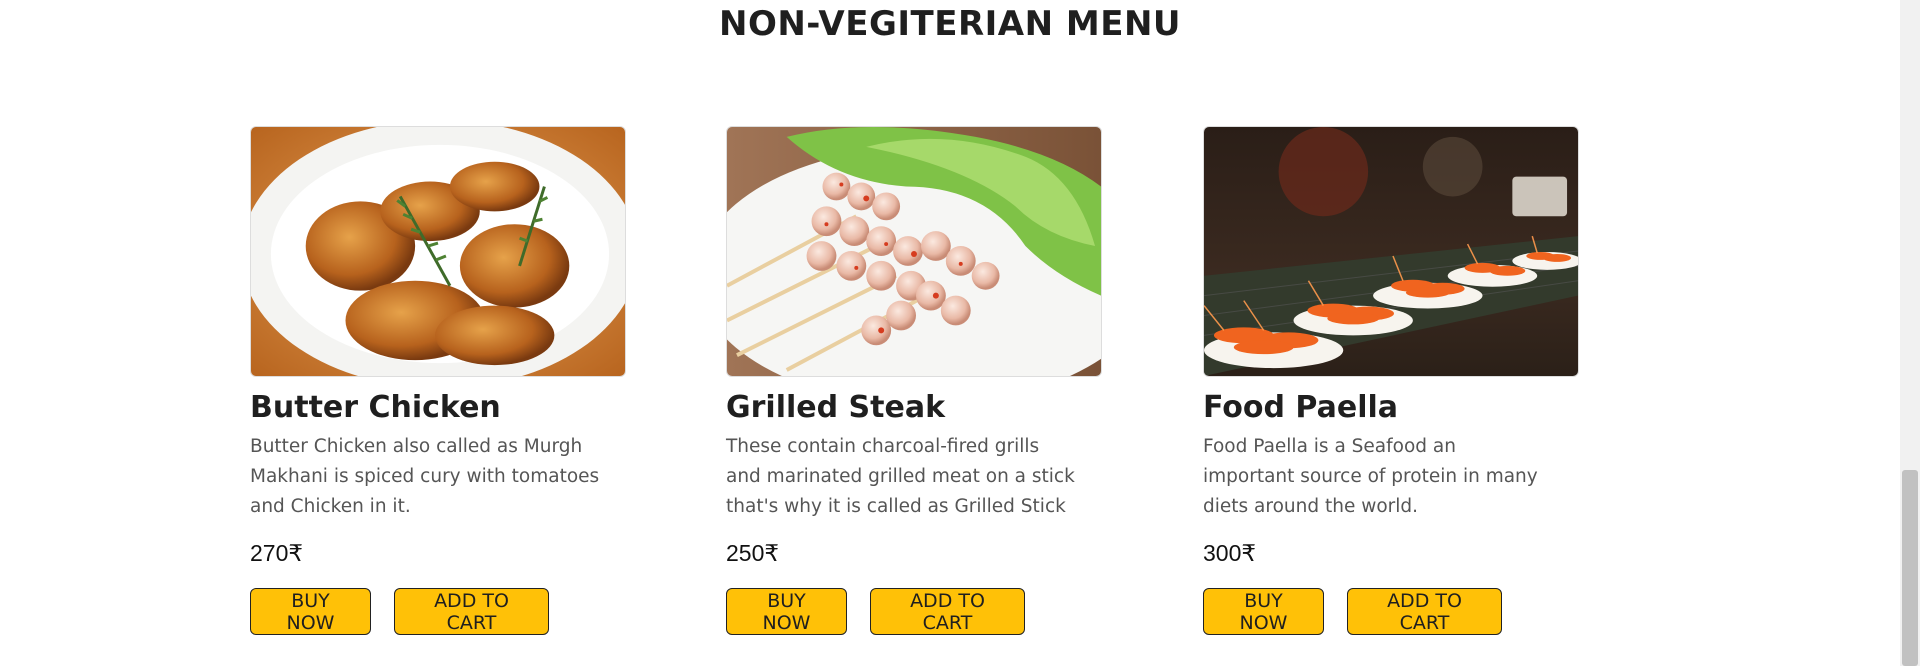 The width and height of the screenshot is (1920, 666). What do you see at coordinates (1391, 251) in the screenshot?
I see `food-paella-image` at bounding box center [1391, 251].